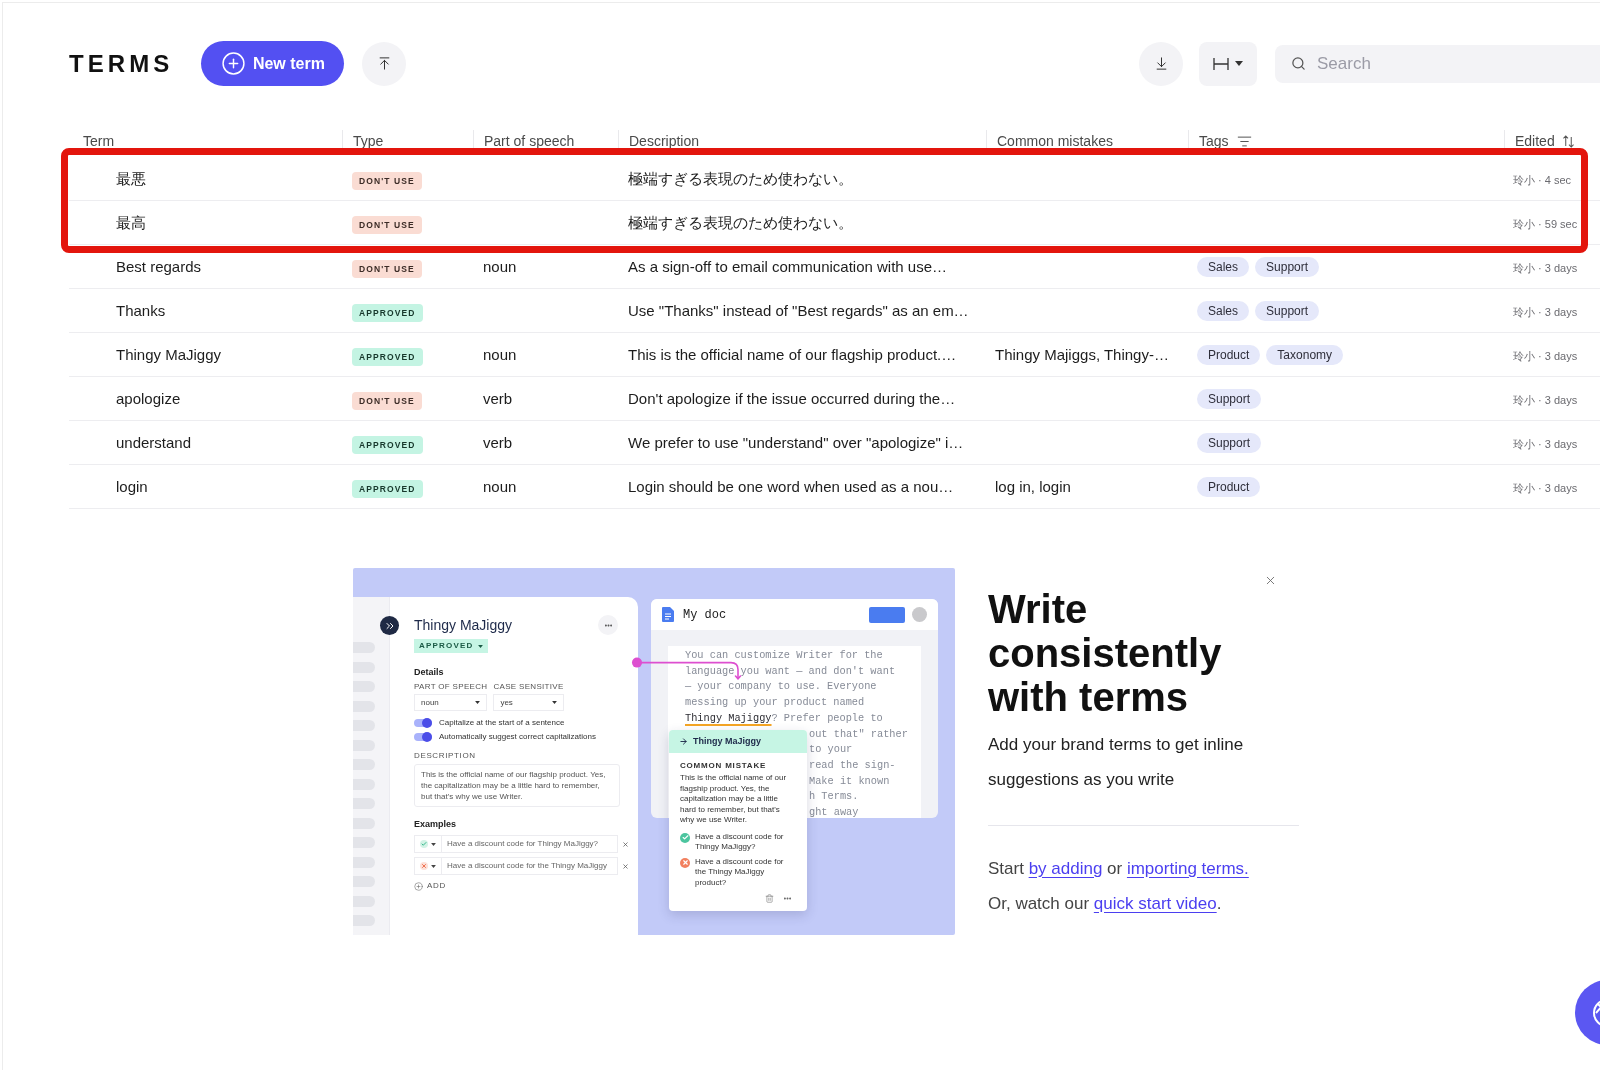  What do you see at coordinates (1065, 868) in the screenshot?
I see `text-link: by adding` at bounding box center [1065, 868].